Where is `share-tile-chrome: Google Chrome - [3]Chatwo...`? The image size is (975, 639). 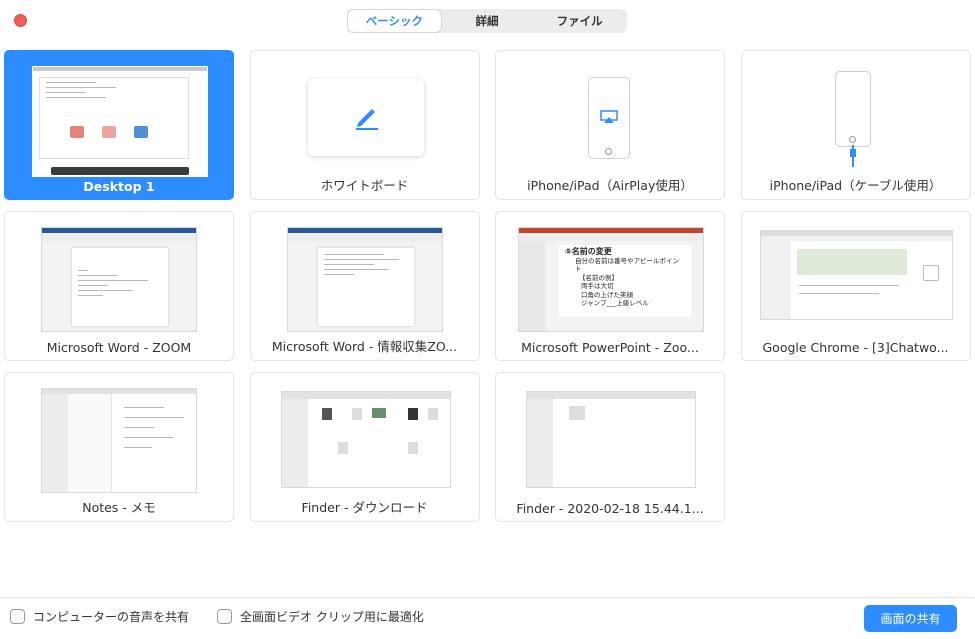
share-tile-chrome: Google Chrome - [3]Chatwo... is located at coordinates (855, 286).